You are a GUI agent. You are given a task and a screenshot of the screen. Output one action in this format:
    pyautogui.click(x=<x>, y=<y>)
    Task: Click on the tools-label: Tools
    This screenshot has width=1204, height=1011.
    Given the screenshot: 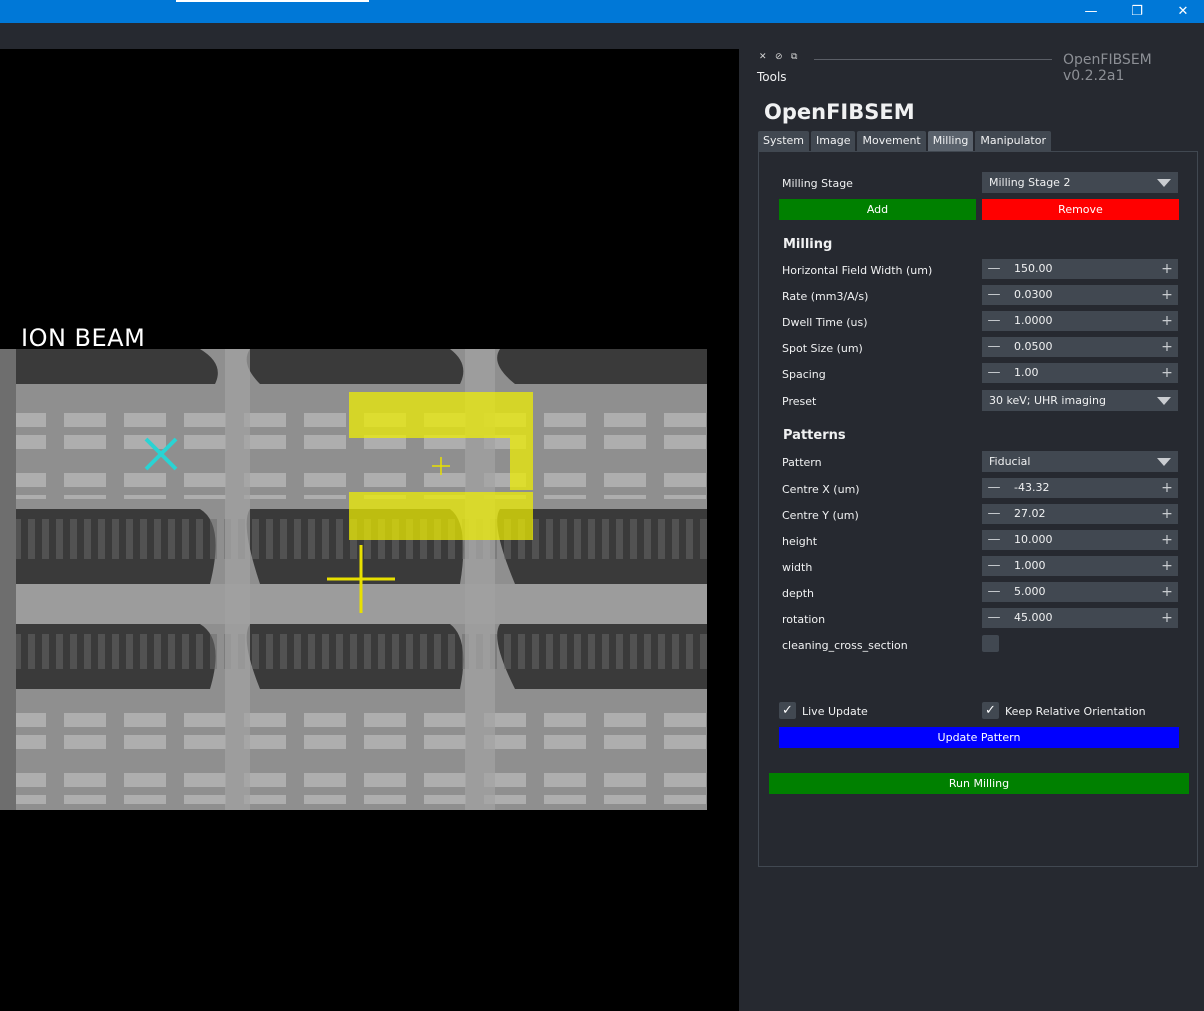 What is the action you would take?
    pyautogui.click(x=772, y=77)
    